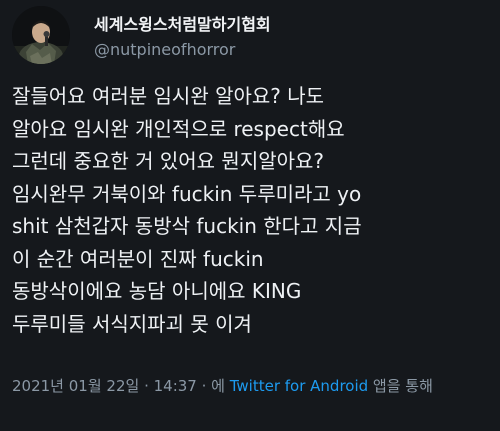  What do you see at coordinates (187, 193) in the screenshot?
I see `tweet-text-line: 임시완무 거북이와 fuckin 두루미라고 yo` at bounding box center [187, 193].